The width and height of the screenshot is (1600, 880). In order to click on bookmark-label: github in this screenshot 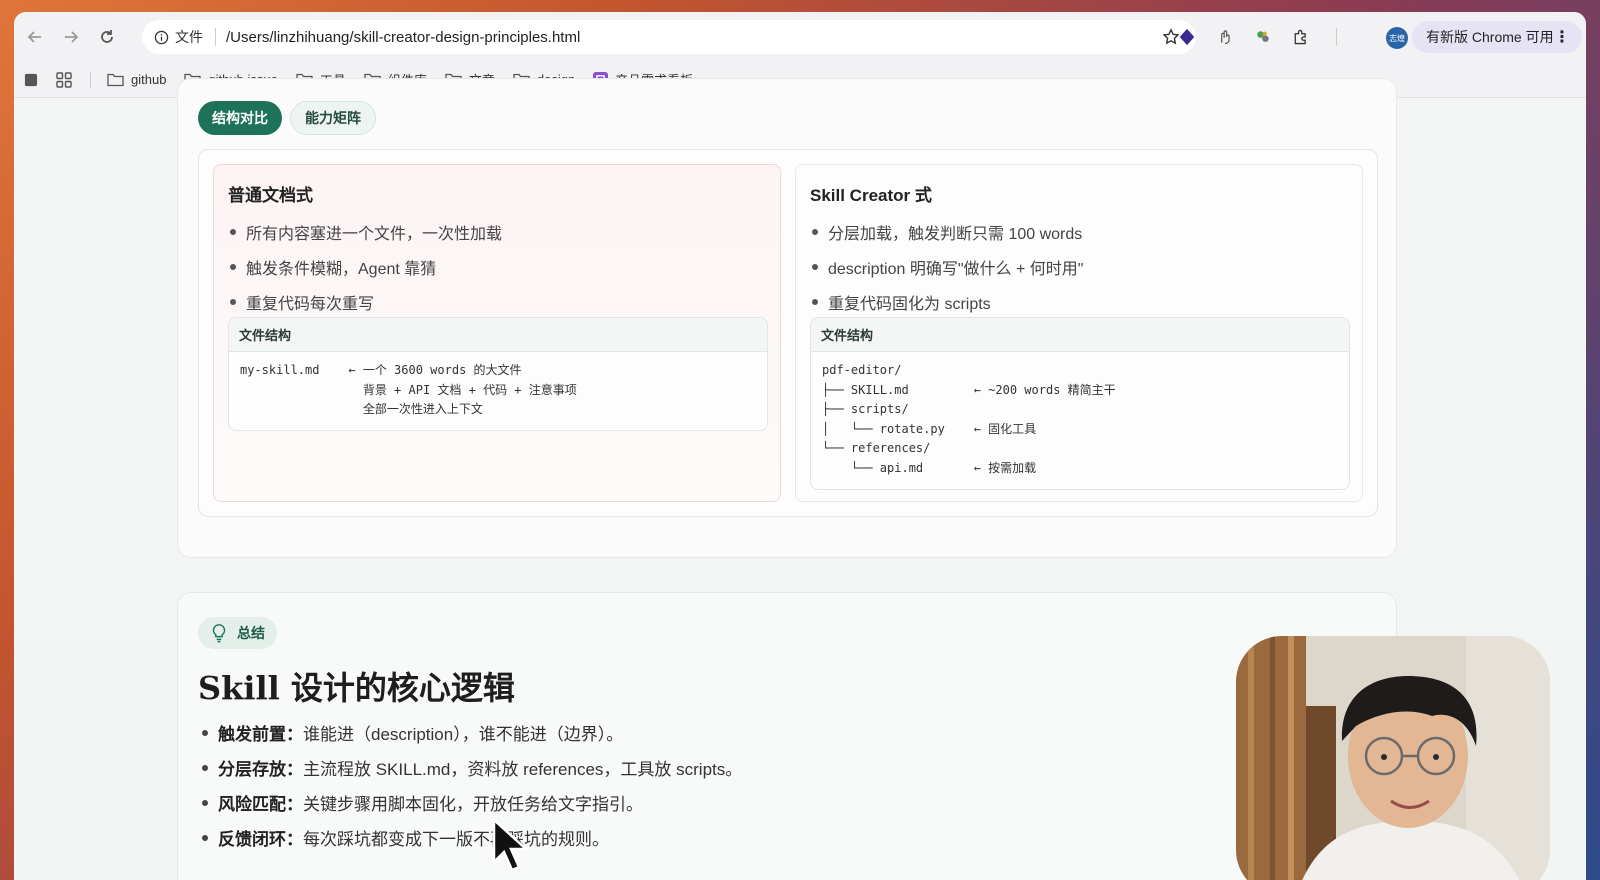, I will do `click(149, 79)`.